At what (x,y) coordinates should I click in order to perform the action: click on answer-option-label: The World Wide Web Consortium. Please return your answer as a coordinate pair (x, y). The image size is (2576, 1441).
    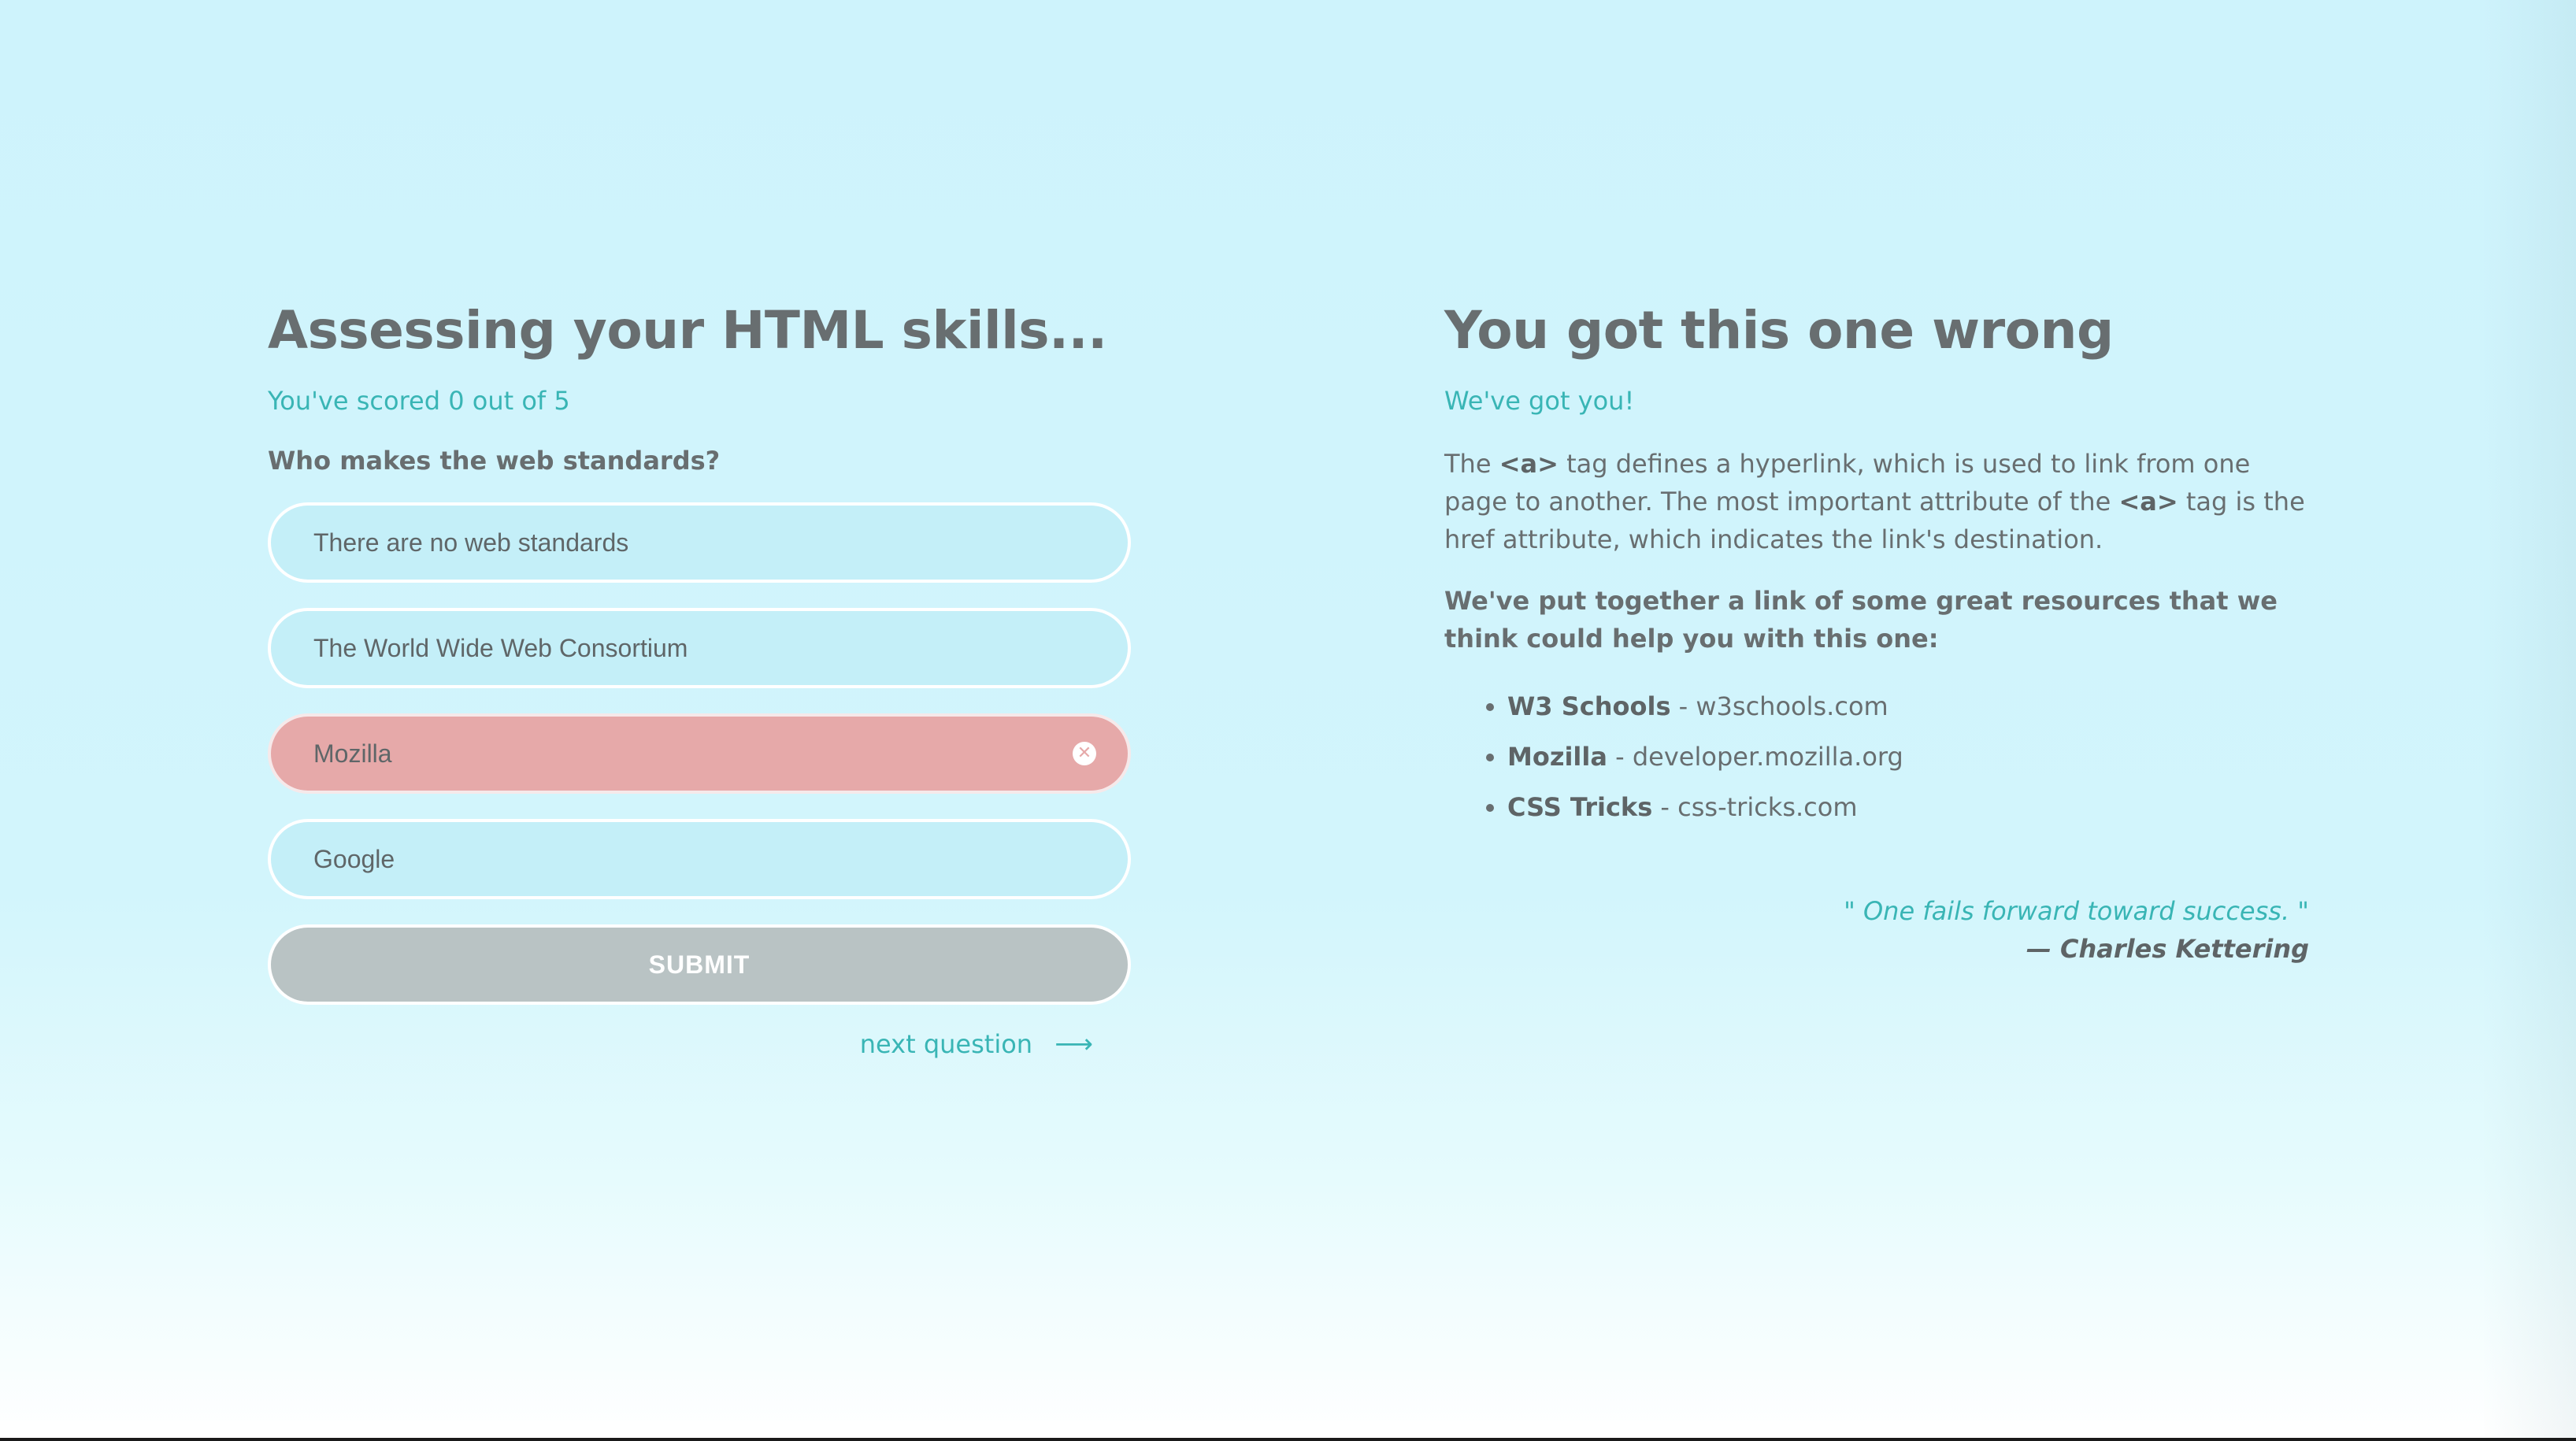
    Looking at the image, I should click on (500, 647).